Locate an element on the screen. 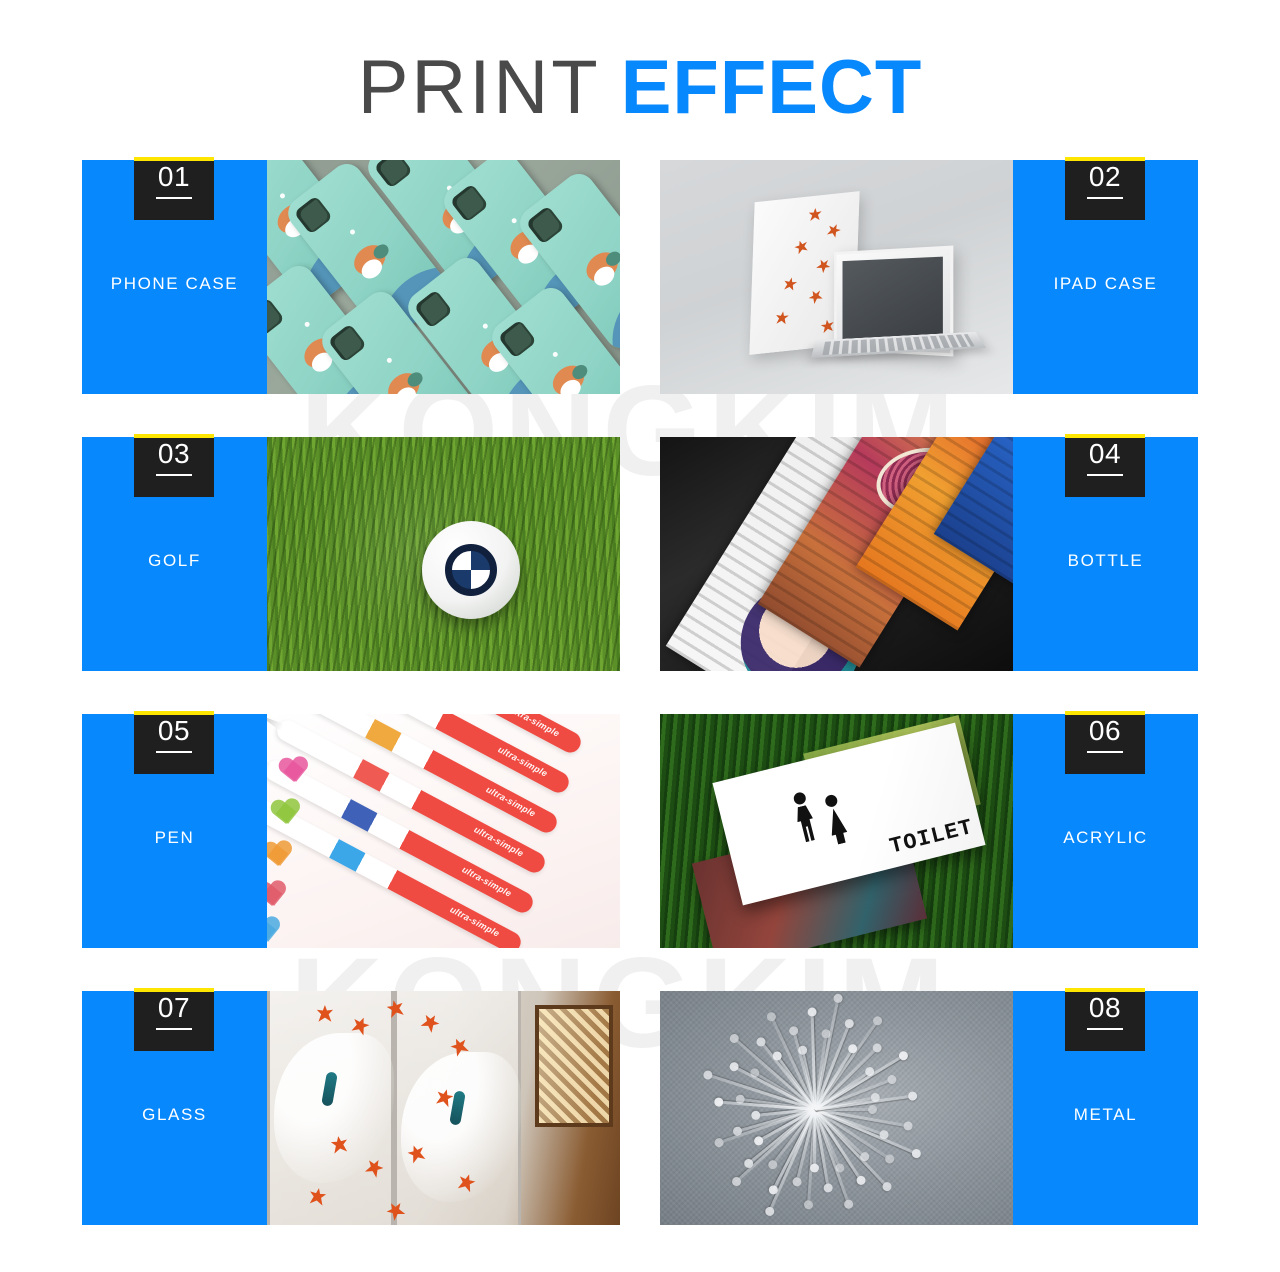 Image resolution: width=1280 pixels, height=1272 pixels. card-number-badge: 06 is located at coordinates (1105, 742).